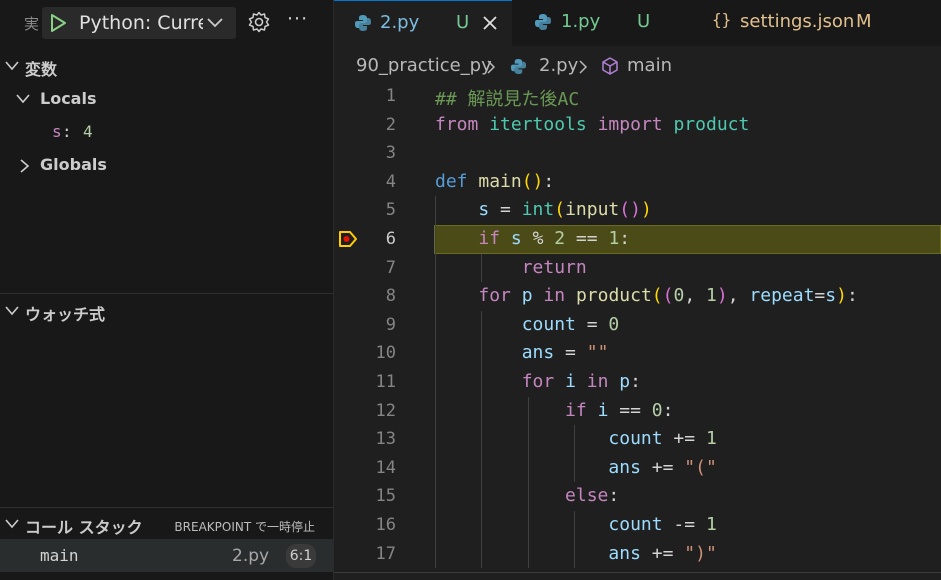 This screenshot has width=941, height=580. What do you see at coordinates (722, 19) in the screenshot?
I see `json-file-icon: {}` at bounding box center [722, 19].